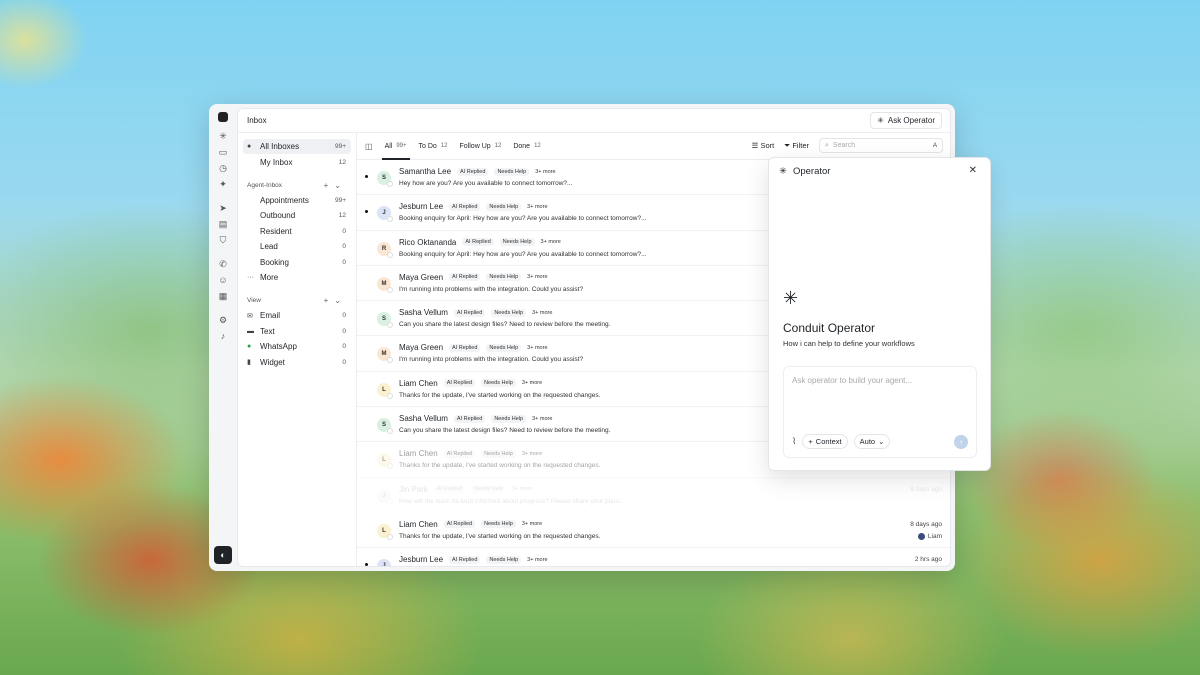 The width and height of the screenshot is (1200, 675). What do you see at coordinates (223, 152) in the screenshot?
I see `inbox-icon: ▭` at bounding box center [223, 152].